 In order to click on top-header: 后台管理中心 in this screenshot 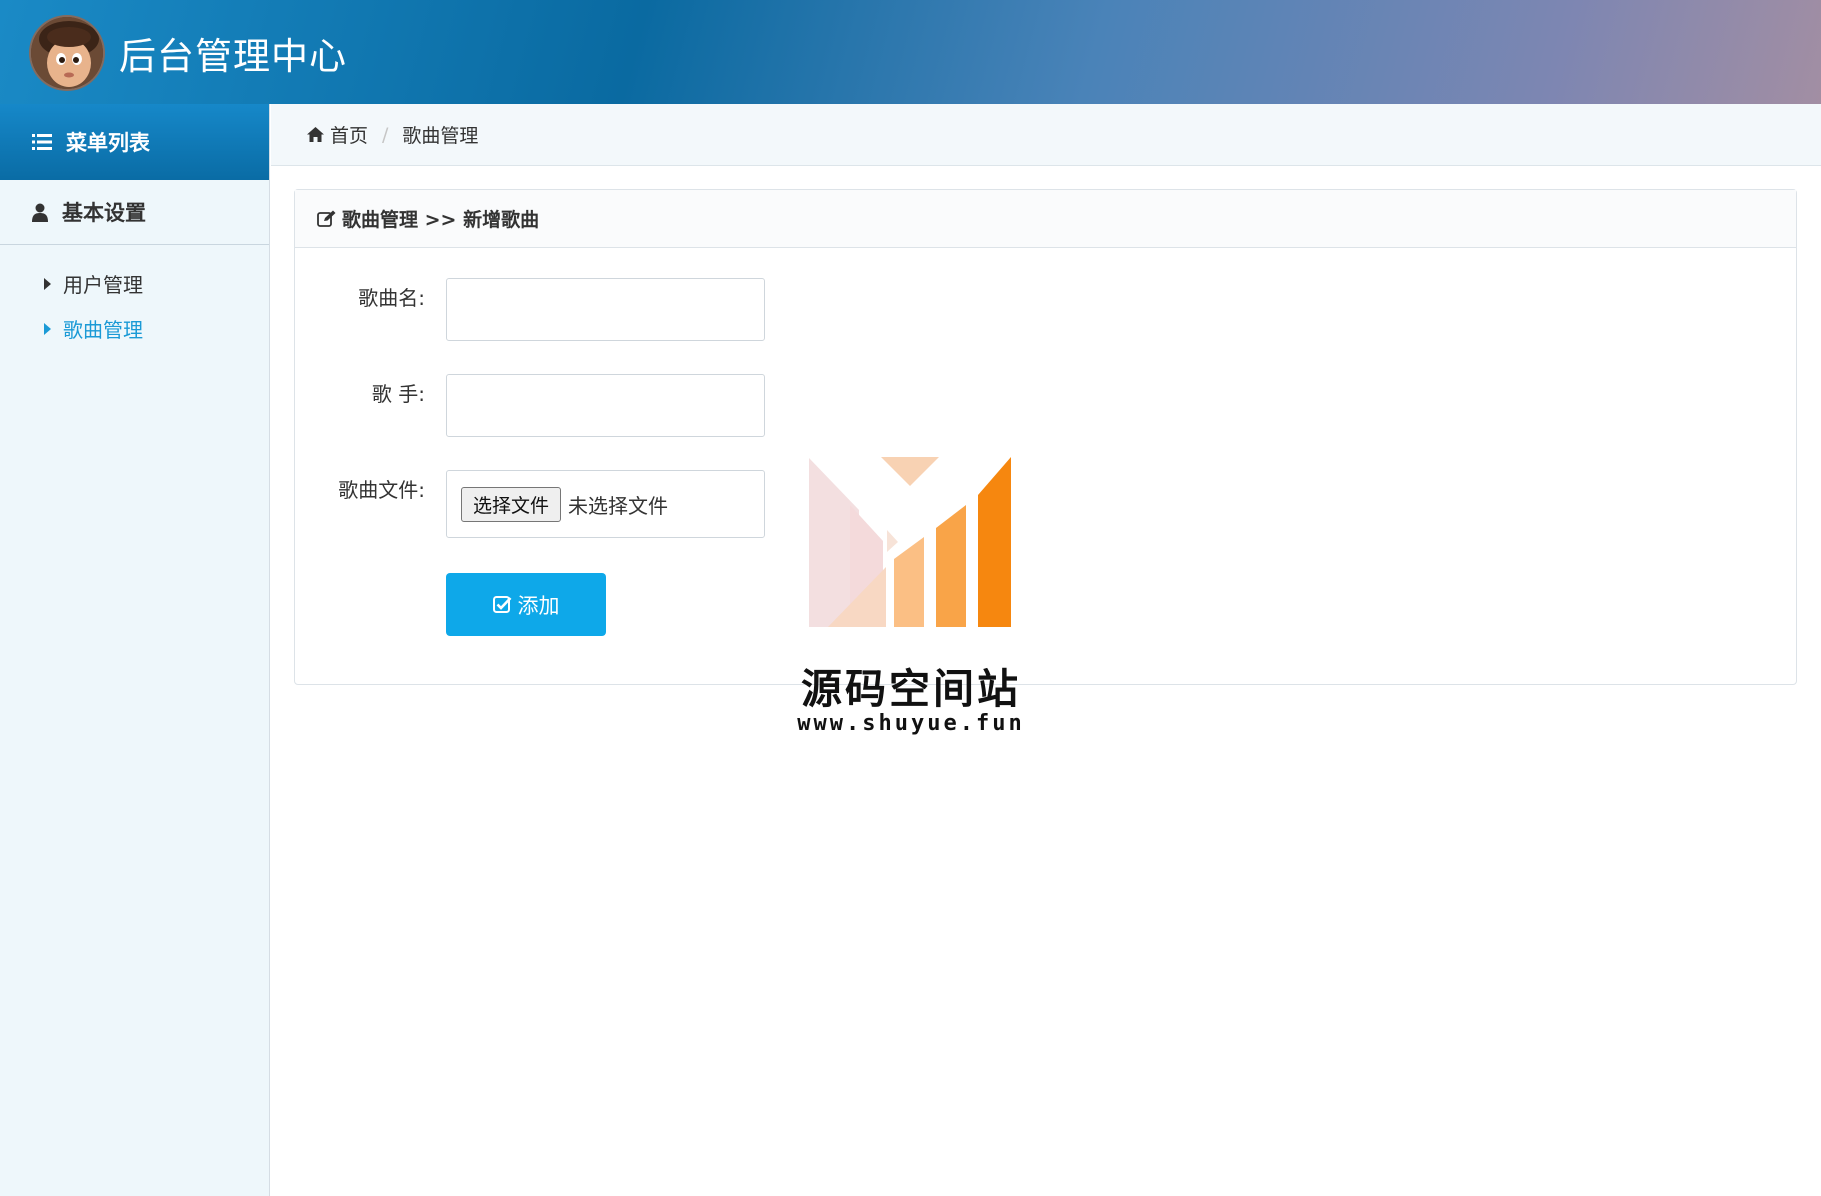, I will do `click(910, 52)`.